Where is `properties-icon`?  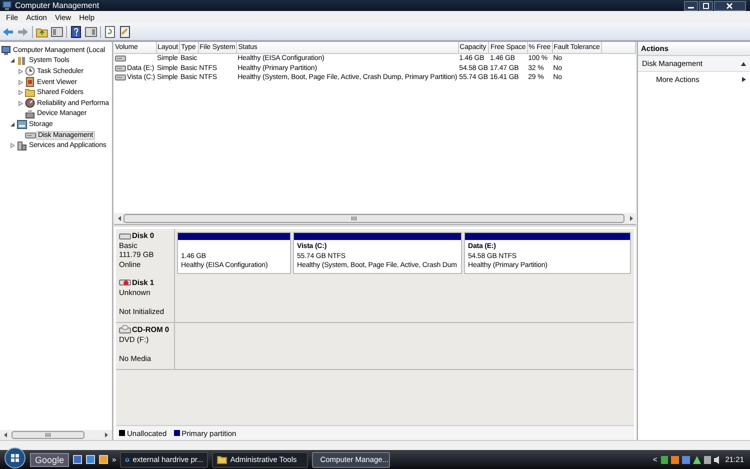 properties-icon is located at coordinates (125, 32).